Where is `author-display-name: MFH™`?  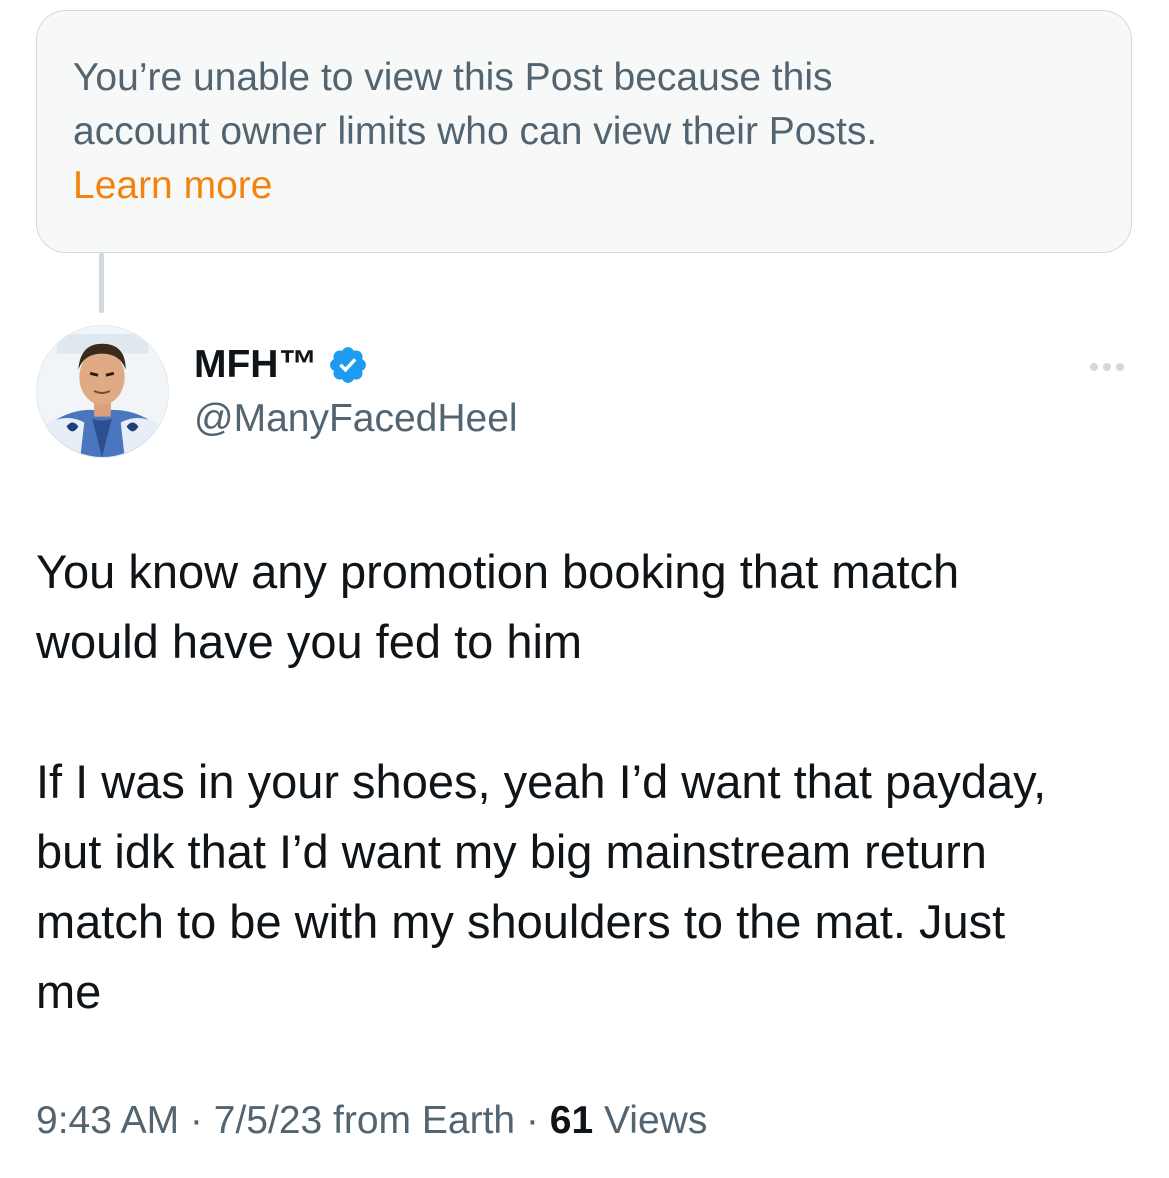 author-display-name: MFH™ is located at coordinates (255, 365).